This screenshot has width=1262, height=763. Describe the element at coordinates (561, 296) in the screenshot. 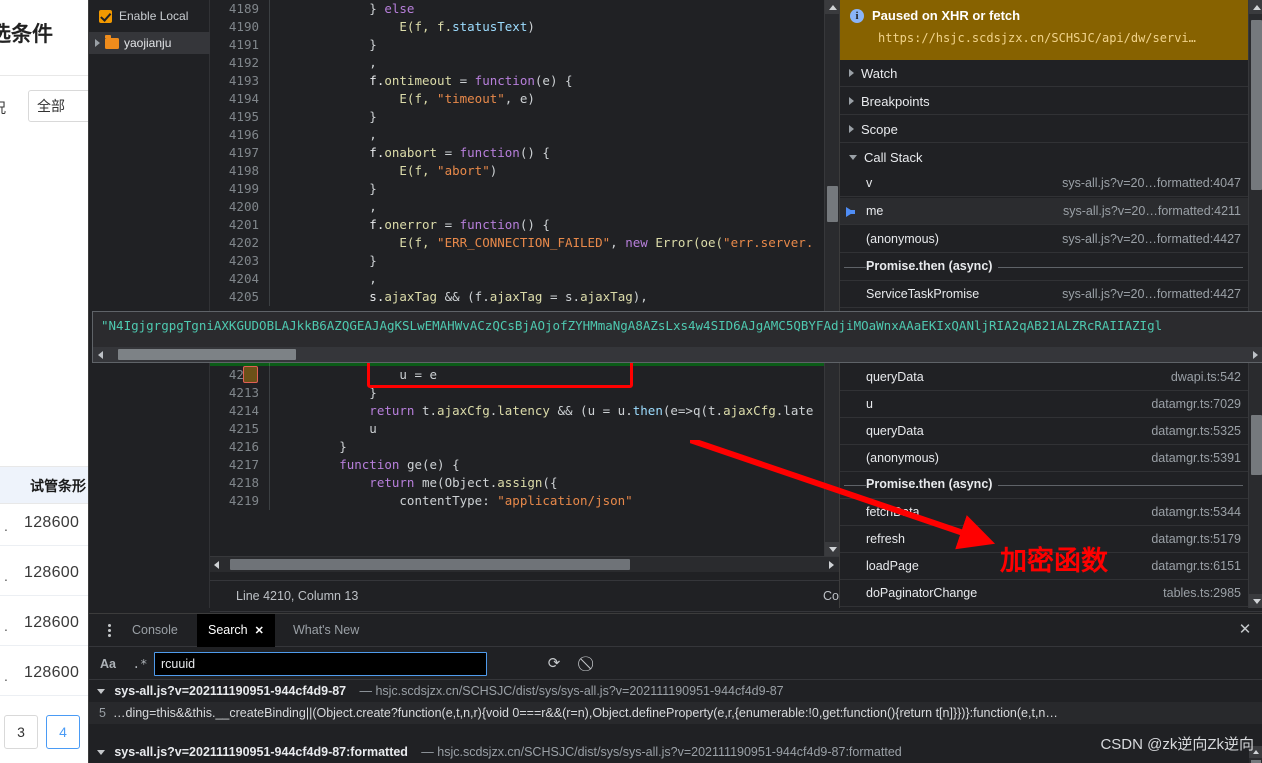

I see `code-token: = s.` at that location.